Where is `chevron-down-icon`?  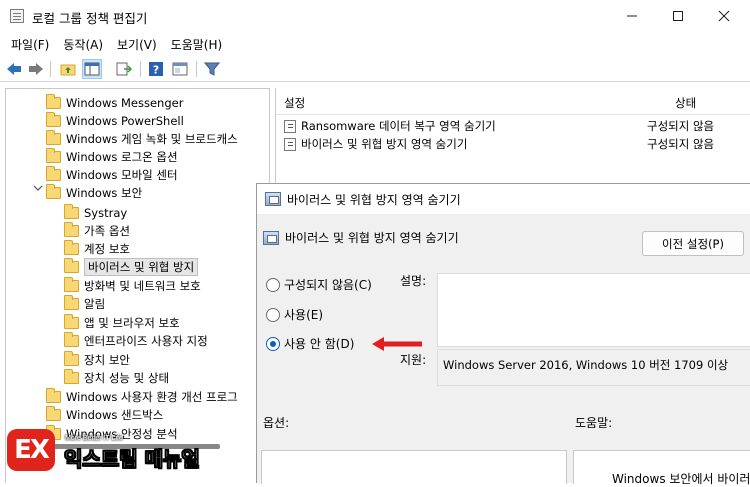
chevron-down-icon is located at coordinates (38, 189).